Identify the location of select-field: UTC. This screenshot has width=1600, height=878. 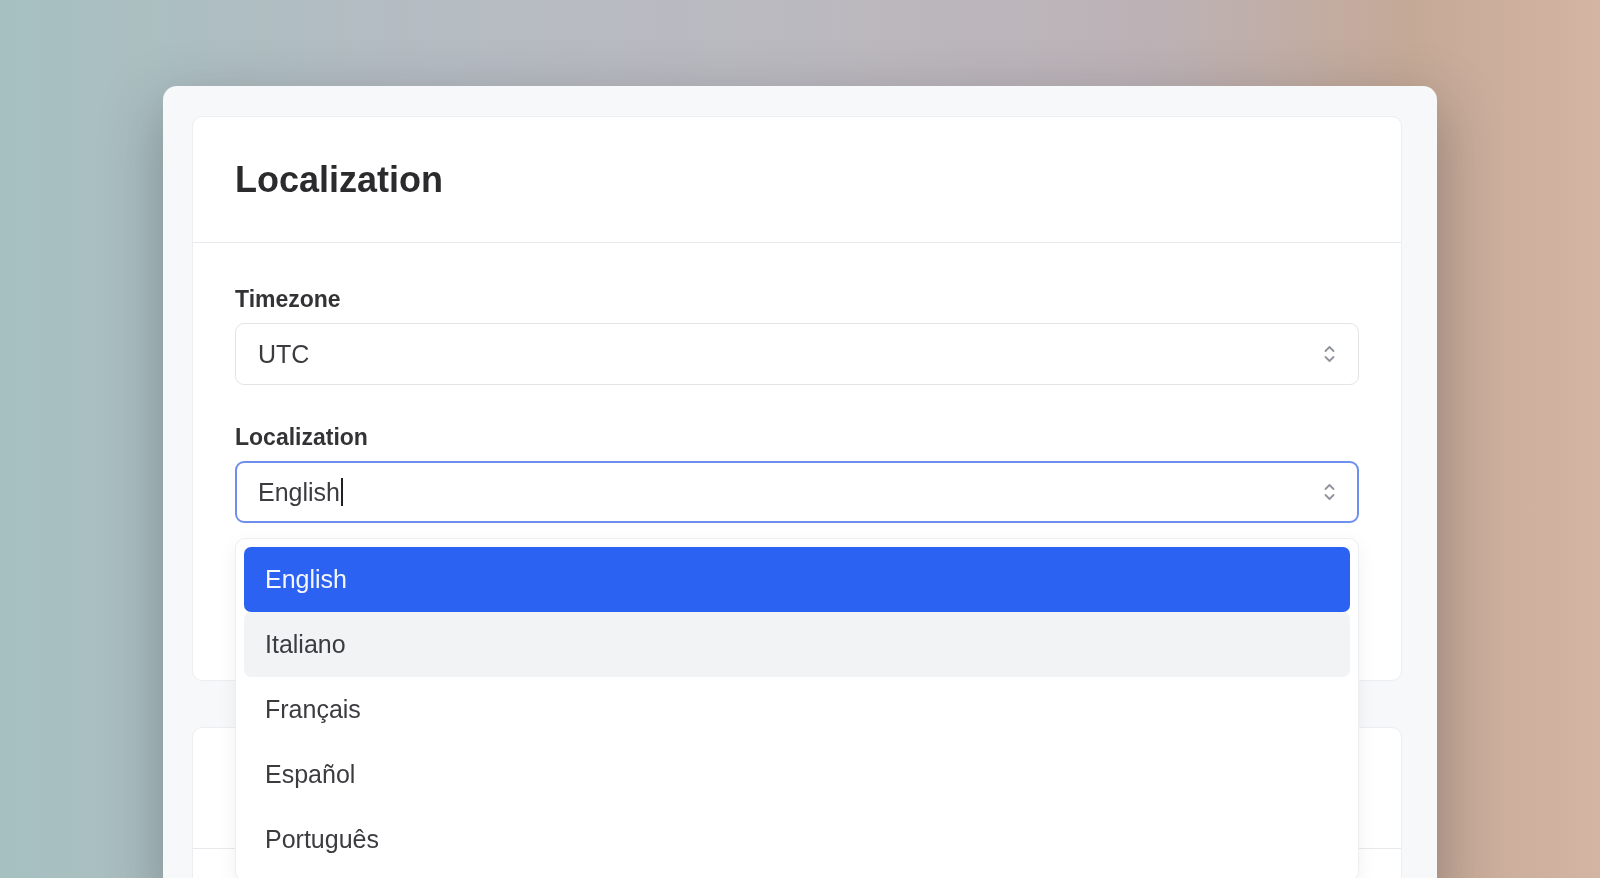
(797, 354).